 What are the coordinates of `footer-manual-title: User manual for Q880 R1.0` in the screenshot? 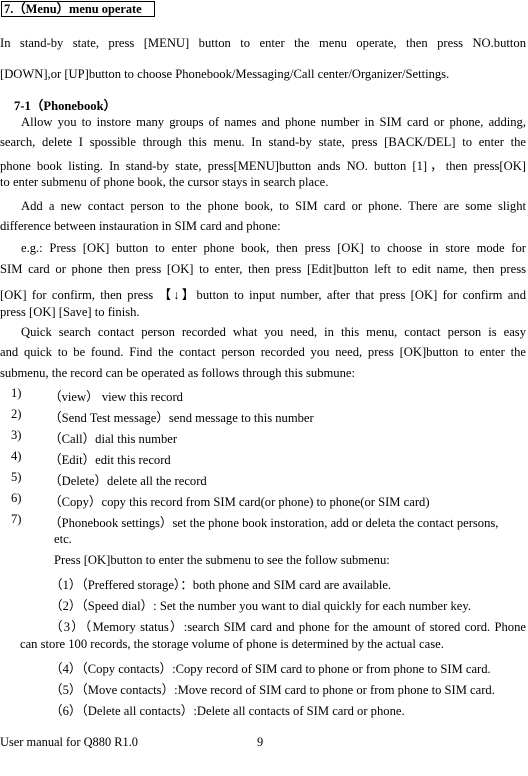 It's located at (69, 742).